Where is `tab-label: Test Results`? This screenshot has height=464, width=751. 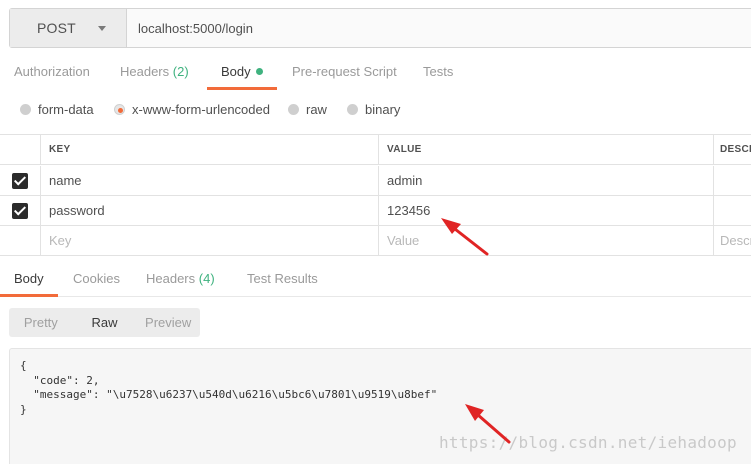 tab-label: Test Results is located at coordinates (282, 278).